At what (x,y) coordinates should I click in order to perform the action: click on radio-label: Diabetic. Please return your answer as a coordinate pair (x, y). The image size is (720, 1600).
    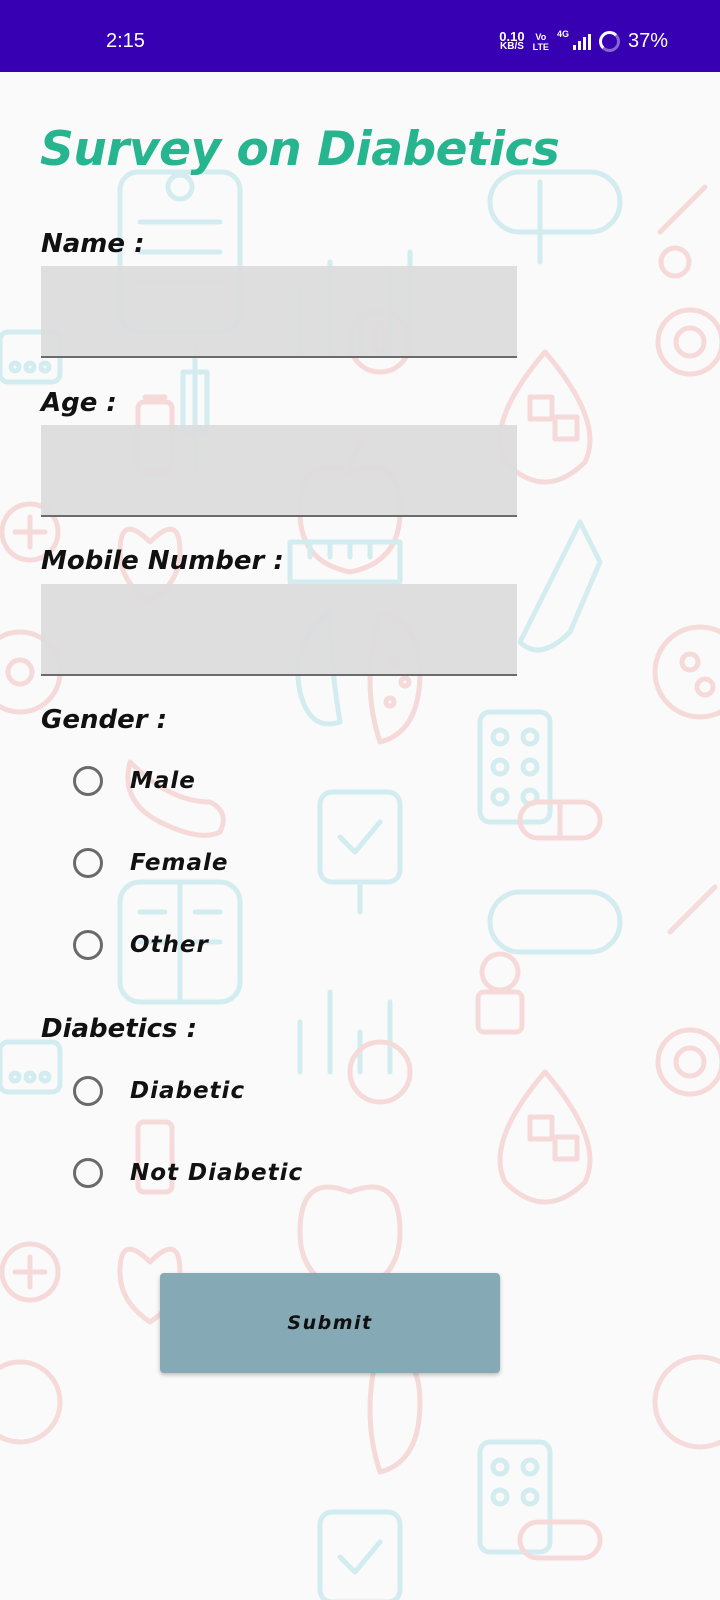
    Looking at the image, I should click on (188, 1091).